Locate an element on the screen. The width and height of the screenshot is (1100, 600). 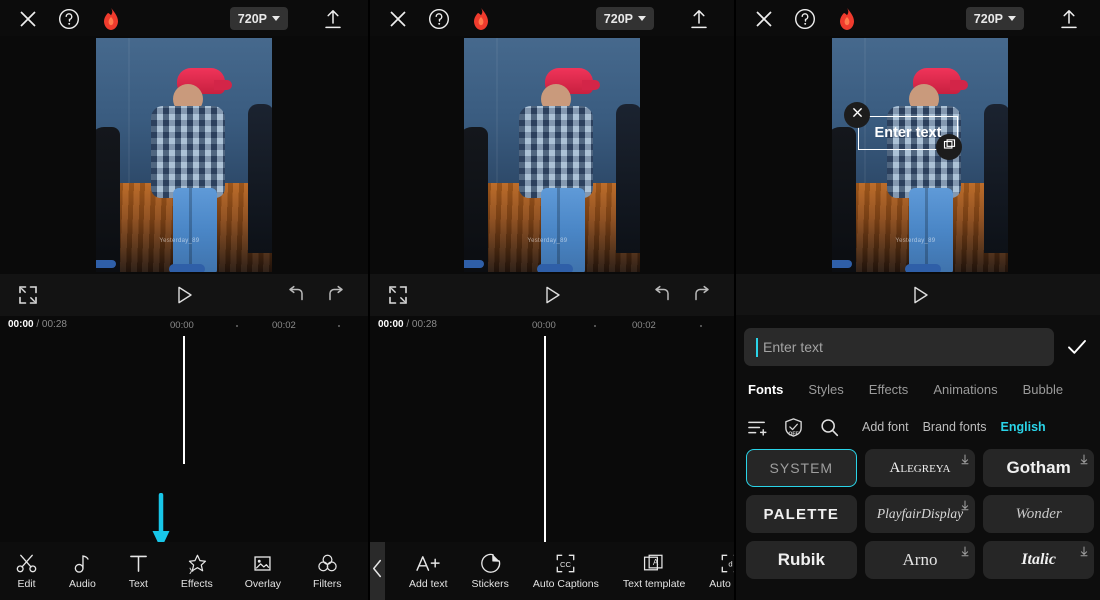
tool-text: Text is located at coordinates (138, 571).